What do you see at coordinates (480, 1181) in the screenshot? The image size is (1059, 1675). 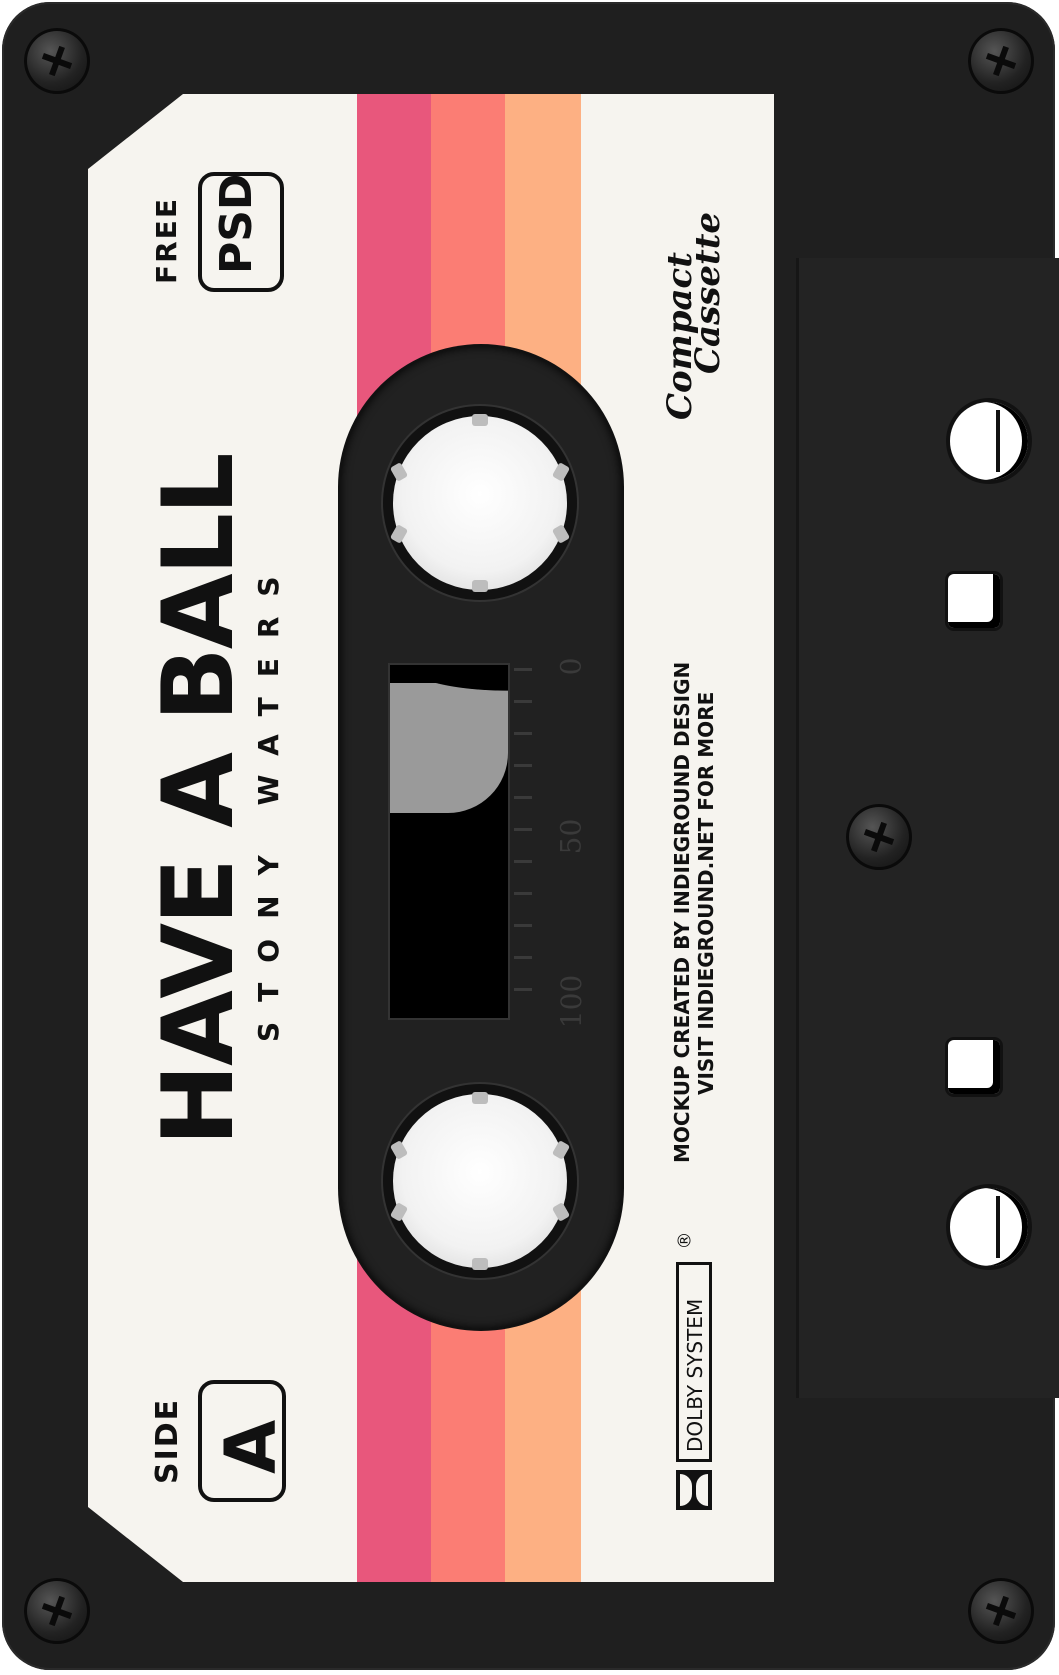 I see `bottom-reel` at bounding box center [480, 1181].